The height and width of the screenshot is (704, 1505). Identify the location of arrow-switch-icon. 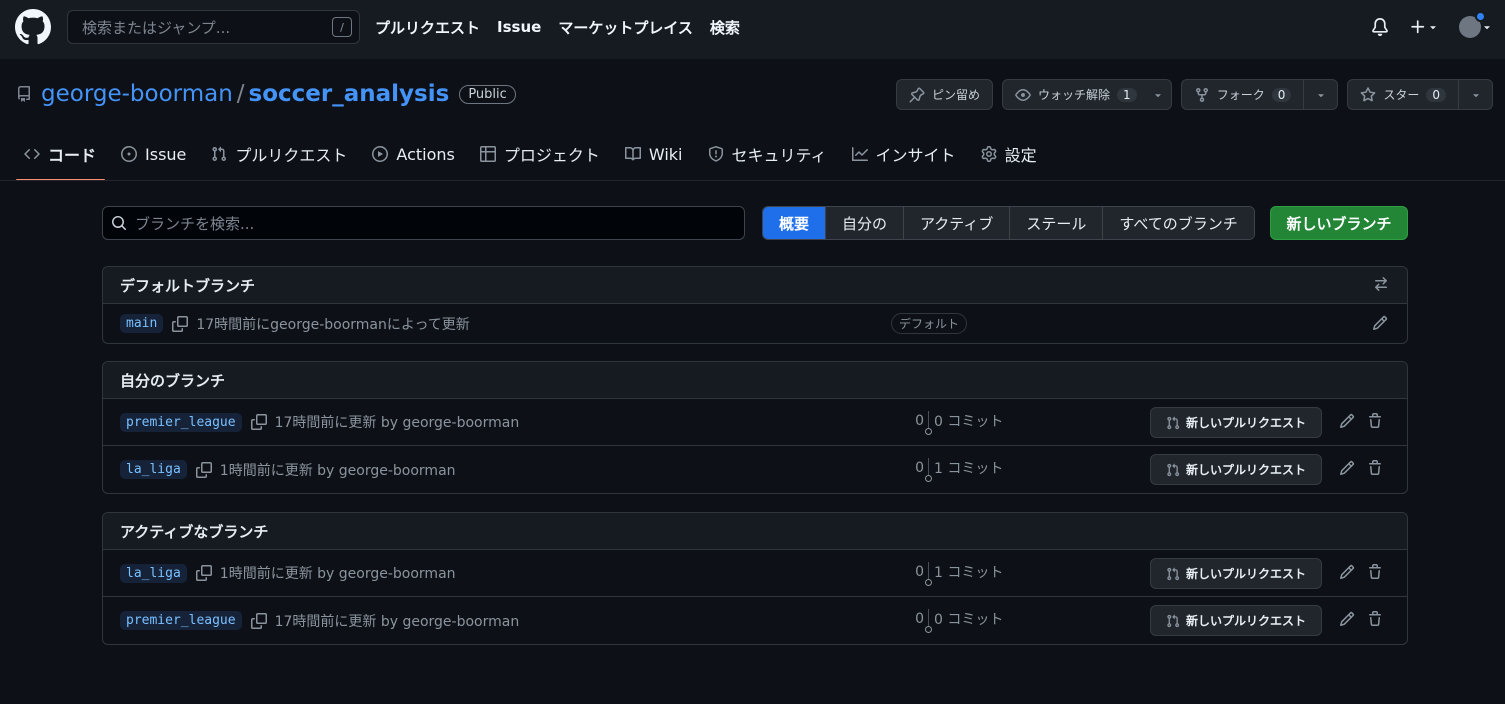
(1381, 284).